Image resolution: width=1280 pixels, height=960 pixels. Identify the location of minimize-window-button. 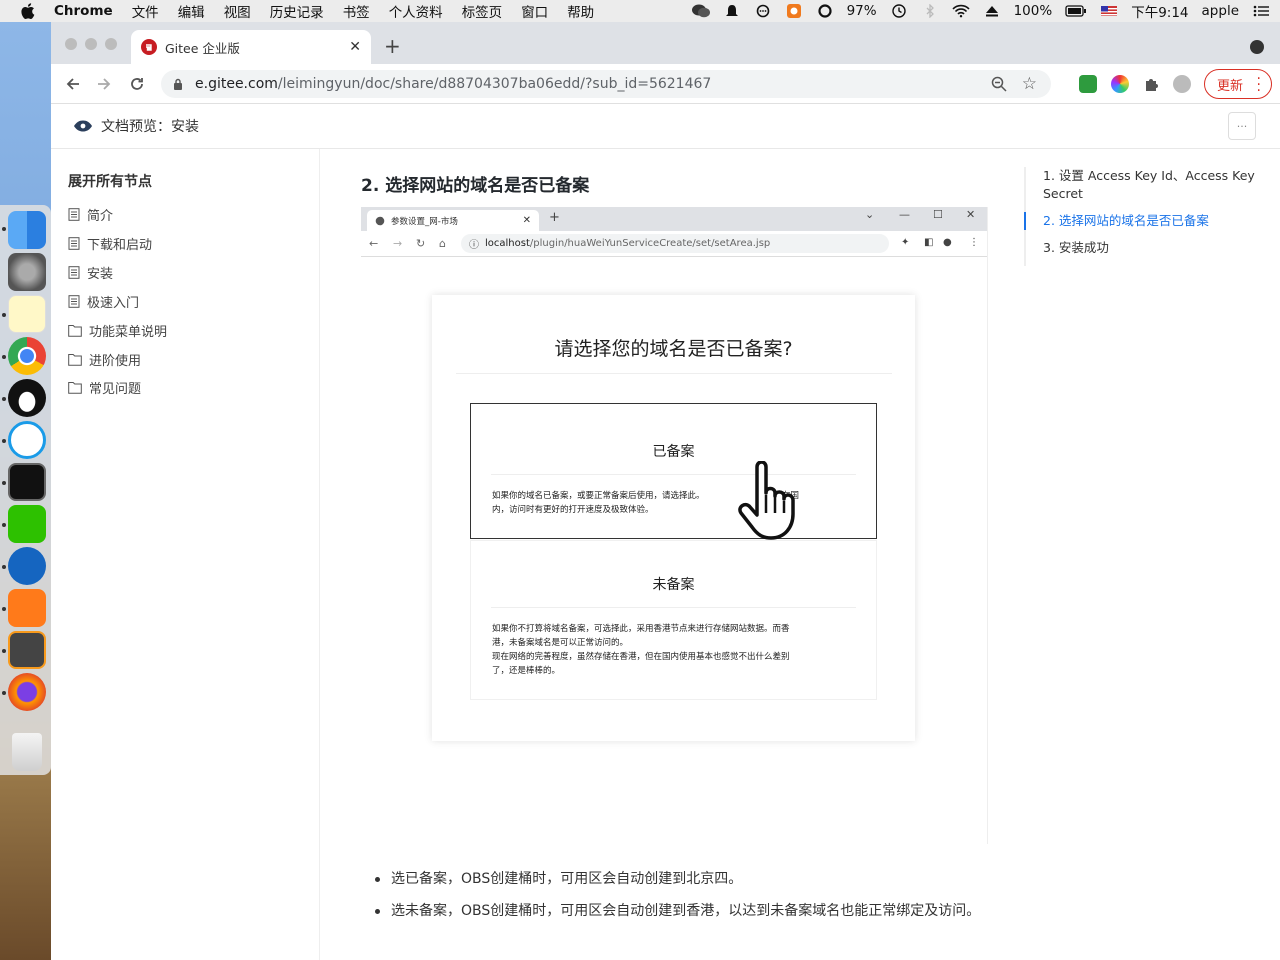
(91, 44).